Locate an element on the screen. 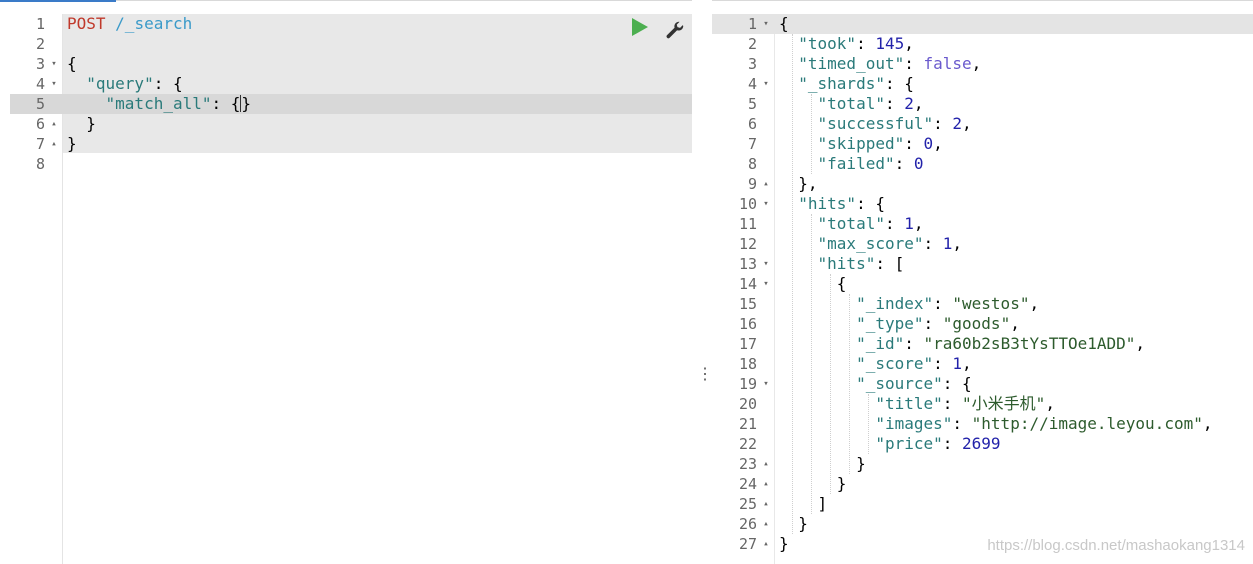  top-border is located at coordinates (626, 0).